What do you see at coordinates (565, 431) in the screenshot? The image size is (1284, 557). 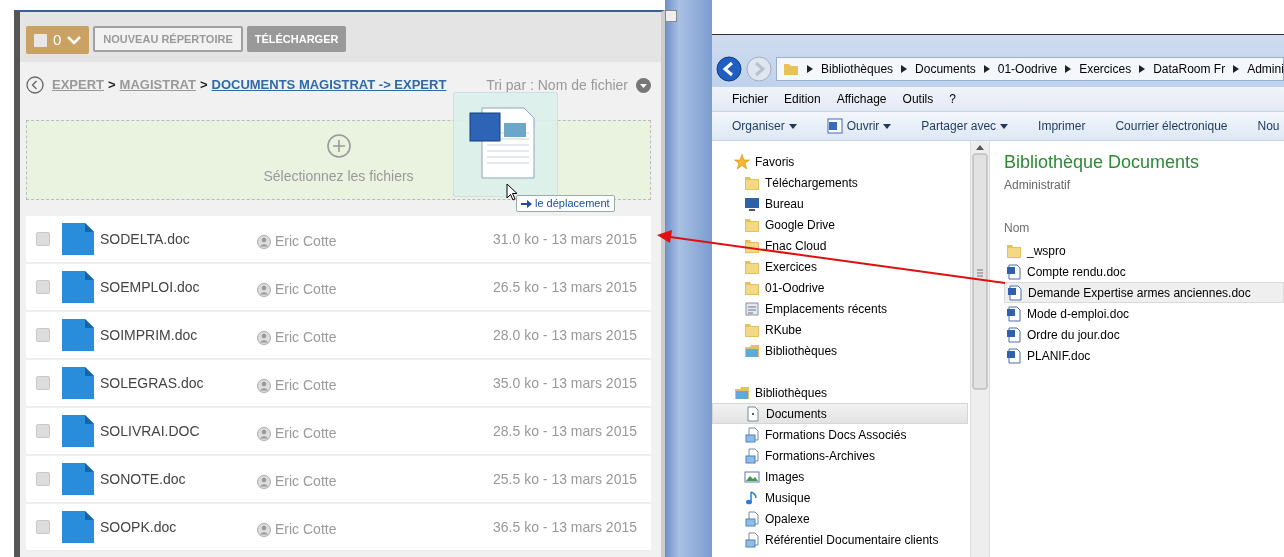 I see `file-info: 28.5 ko - 13 mars 2015` at bounding box center [565, 431].